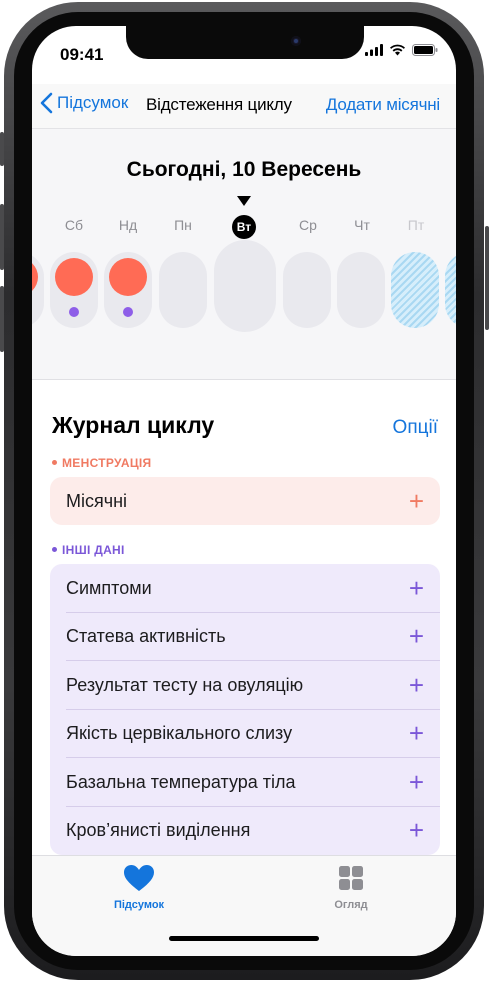  I want to click on ovulation-test-row: Результат тесту на овуляцію +, so click(245, 685).